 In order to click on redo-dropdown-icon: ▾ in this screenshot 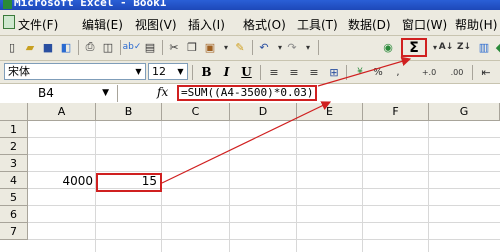, I will do `click(308, 47)`.